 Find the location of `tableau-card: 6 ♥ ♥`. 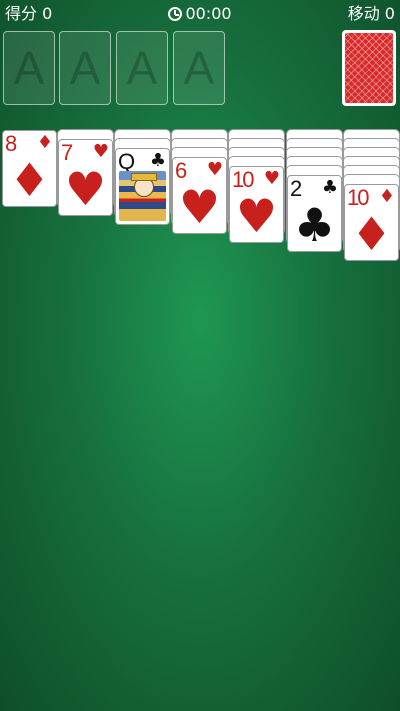

tableau-card: 6 ♥ ♥ is located at coordinates (199, 195).